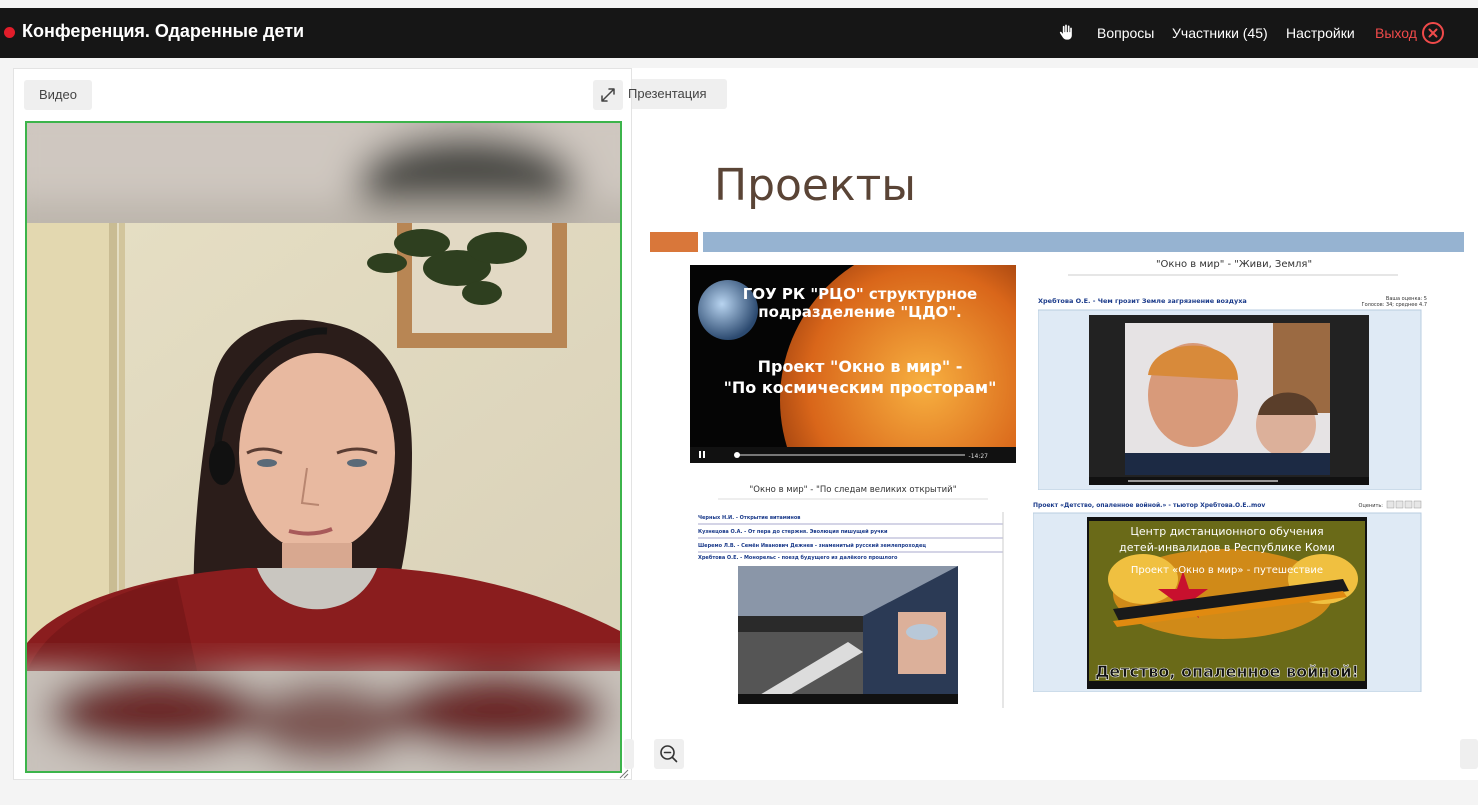 The width and height of the screenshot is (1478, 805). I want to click on thumb4-banner: Детство, опаленное войной!, so click(1227, 671).